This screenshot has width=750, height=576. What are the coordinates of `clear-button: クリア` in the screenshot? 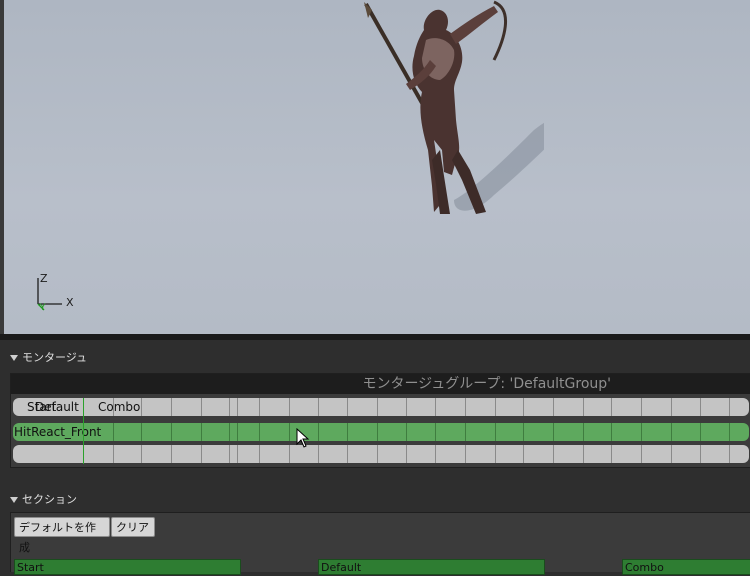 It's located at (133, 527).